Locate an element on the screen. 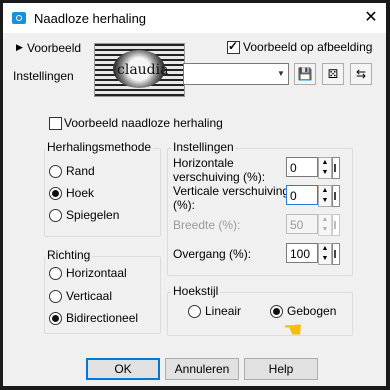  preview-toggle: Voorbeeld is located at coordinates (54, 48).